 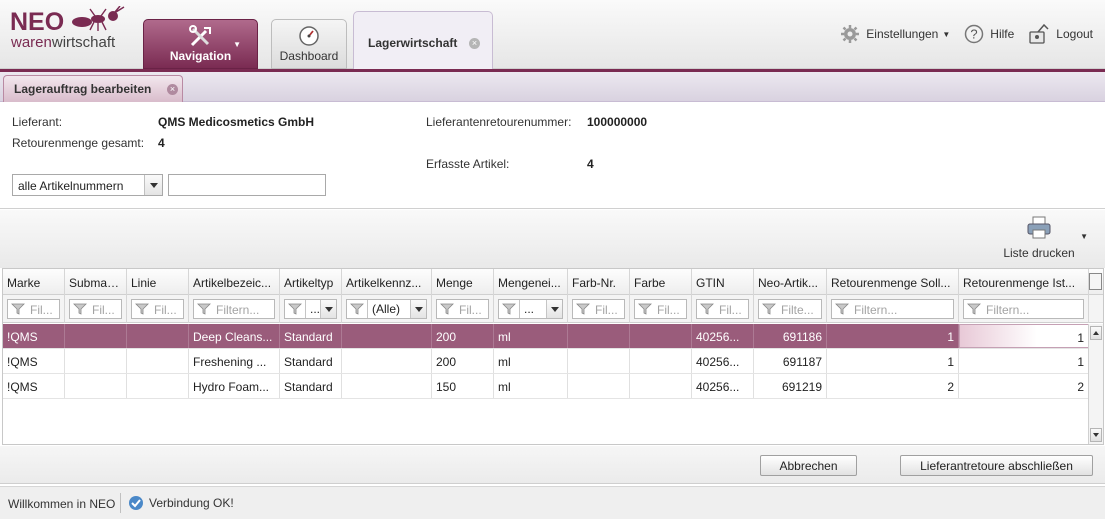 I want to click on article-number-select-value: alle Artikelnummern, so click(x=71, y=186).